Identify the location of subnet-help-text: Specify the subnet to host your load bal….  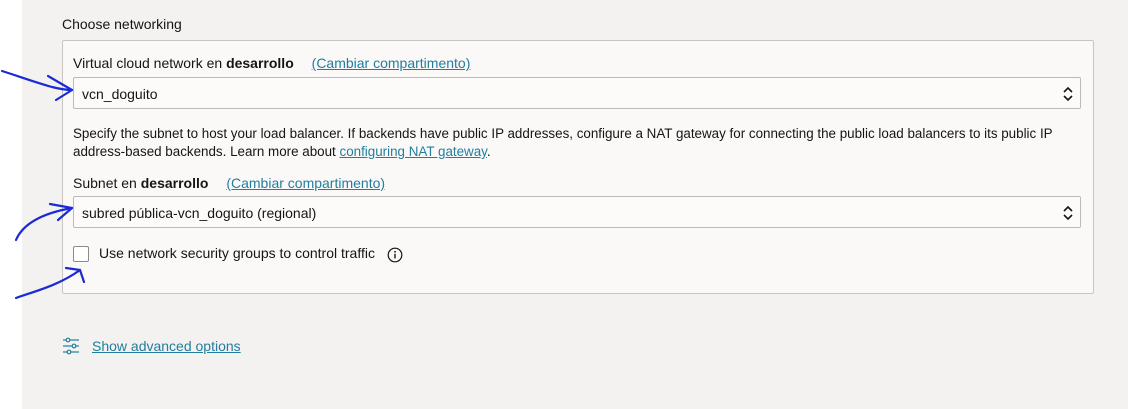
(573, 143).